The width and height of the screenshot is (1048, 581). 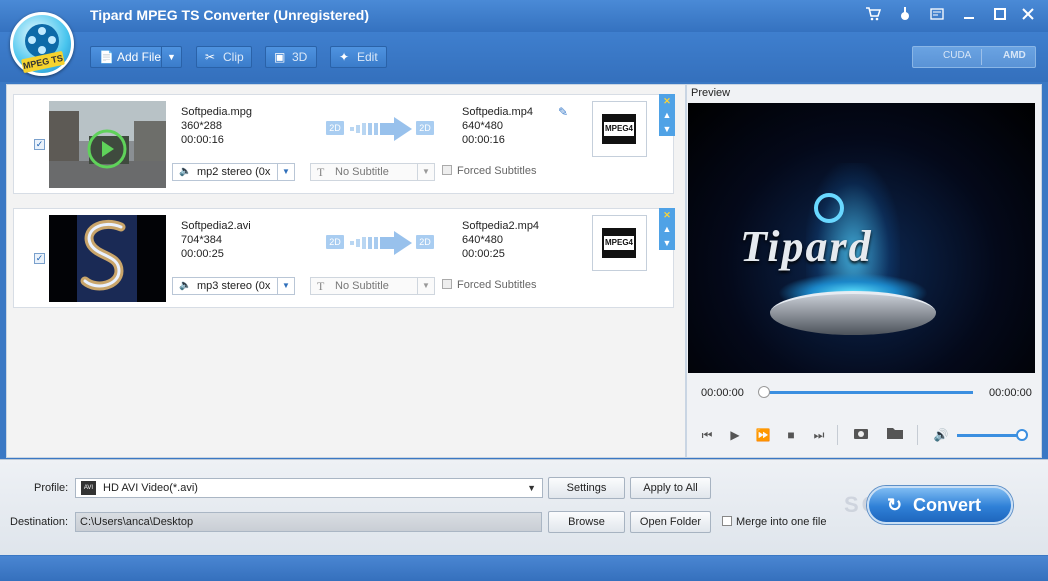 I want to click on destination-field: C:\Users\anca\Desktop, so click(x=308, y=522).